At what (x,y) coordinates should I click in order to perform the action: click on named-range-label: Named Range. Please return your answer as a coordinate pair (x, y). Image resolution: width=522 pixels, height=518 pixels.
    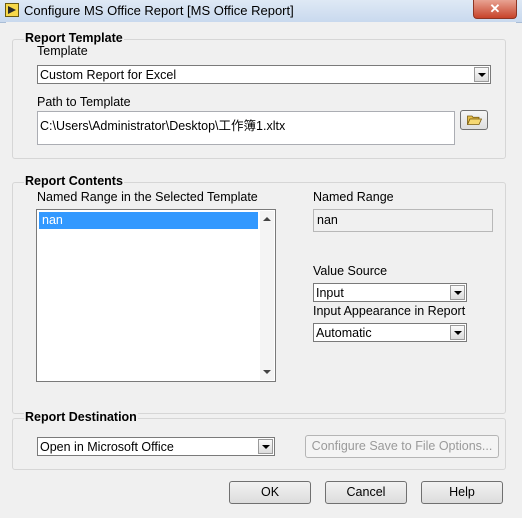
    Looking at the image, I should click on (353, 197).